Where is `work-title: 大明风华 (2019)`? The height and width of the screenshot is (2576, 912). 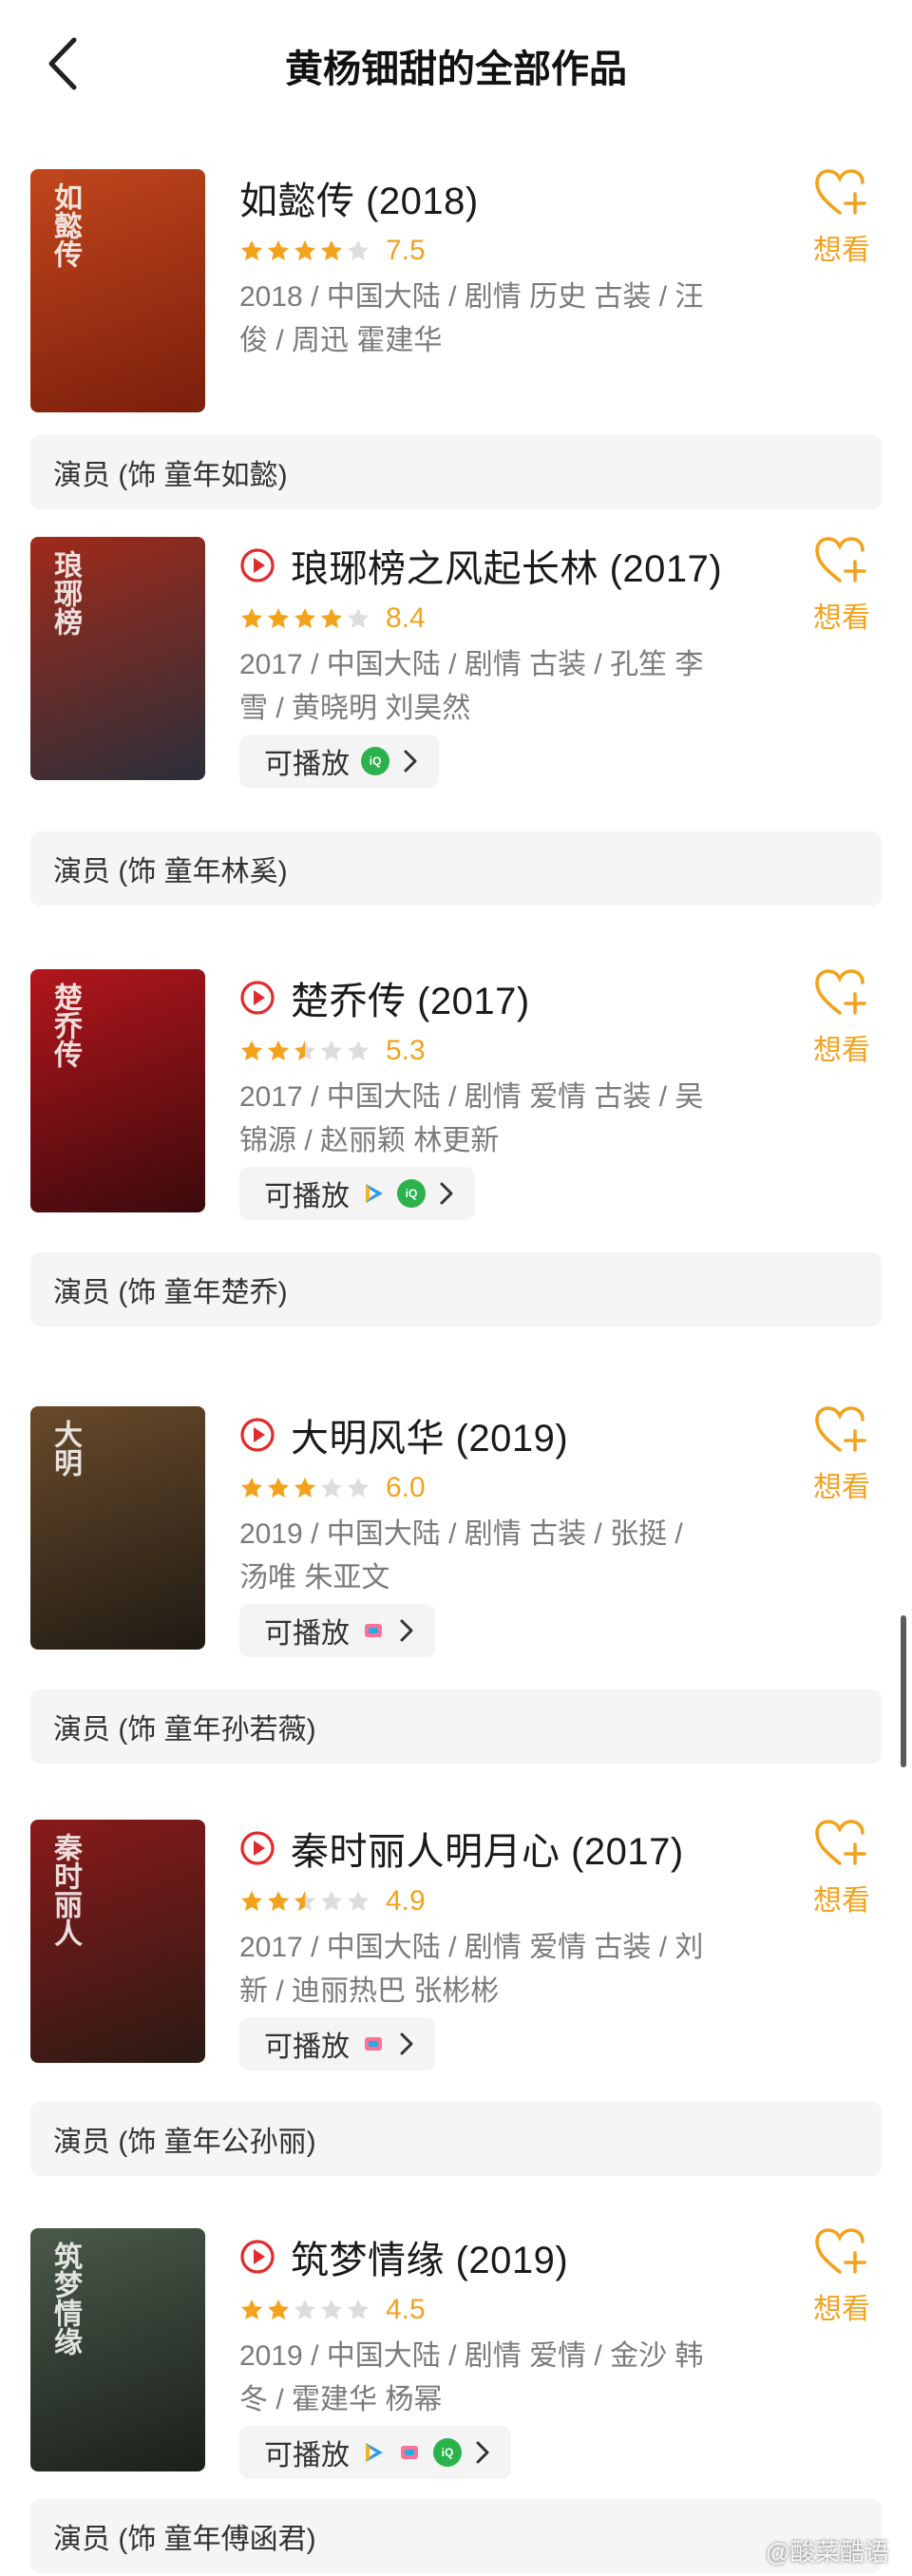
work-title: 大明风华 (2019) is located at coordinates (429, 1434).